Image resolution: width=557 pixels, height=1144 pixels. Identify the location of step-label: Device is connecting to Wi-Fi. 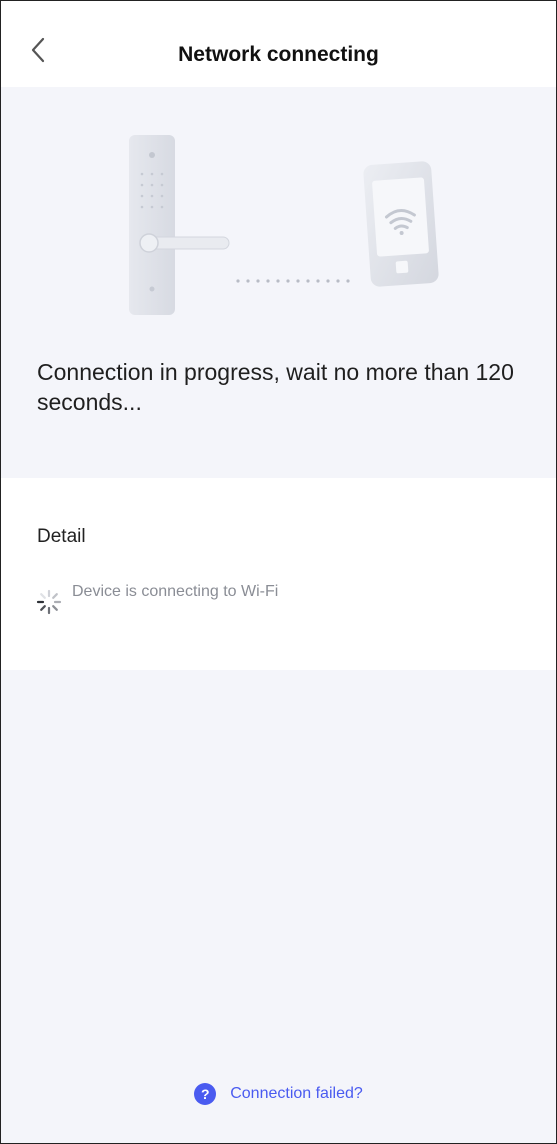
(175, 591).